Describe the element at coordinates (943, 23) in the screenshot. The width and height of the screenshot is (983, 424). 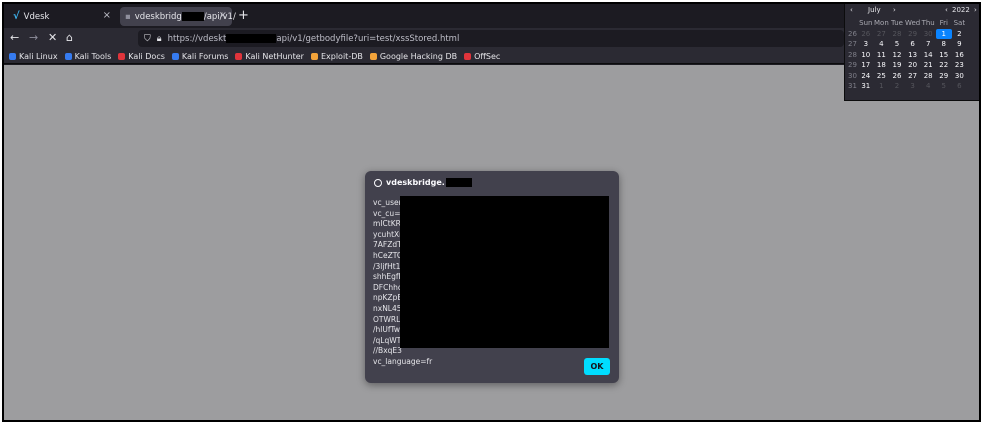
I see `weekday-label: Fri` at that location.